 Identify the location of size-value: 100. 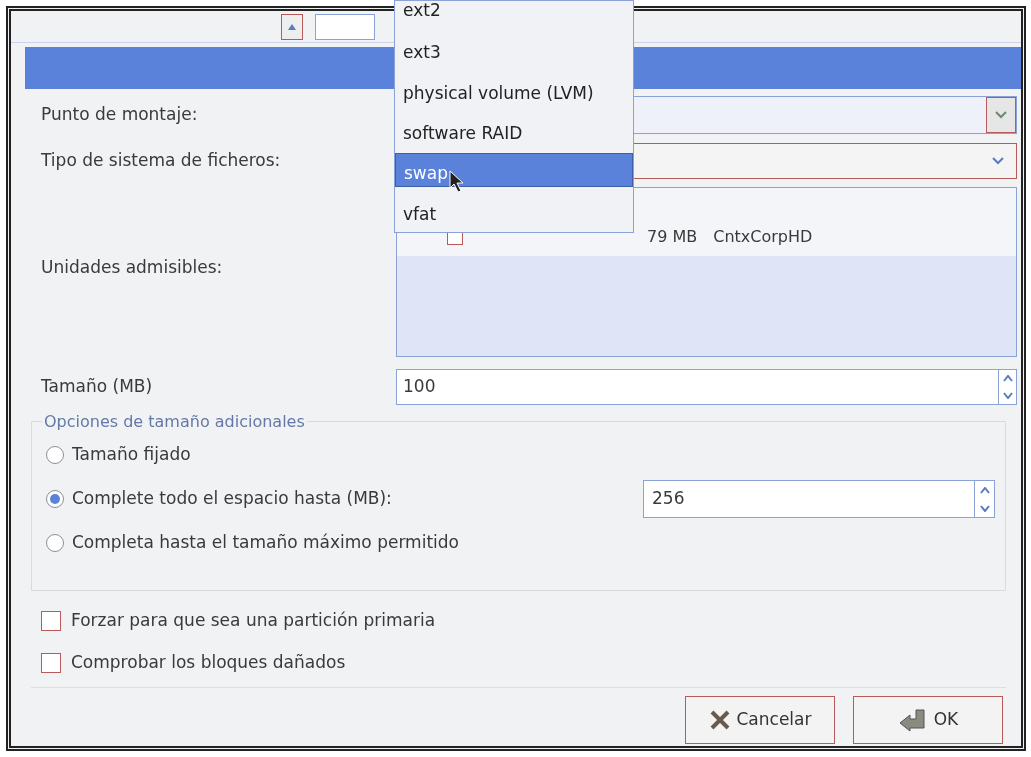
(419, 387).